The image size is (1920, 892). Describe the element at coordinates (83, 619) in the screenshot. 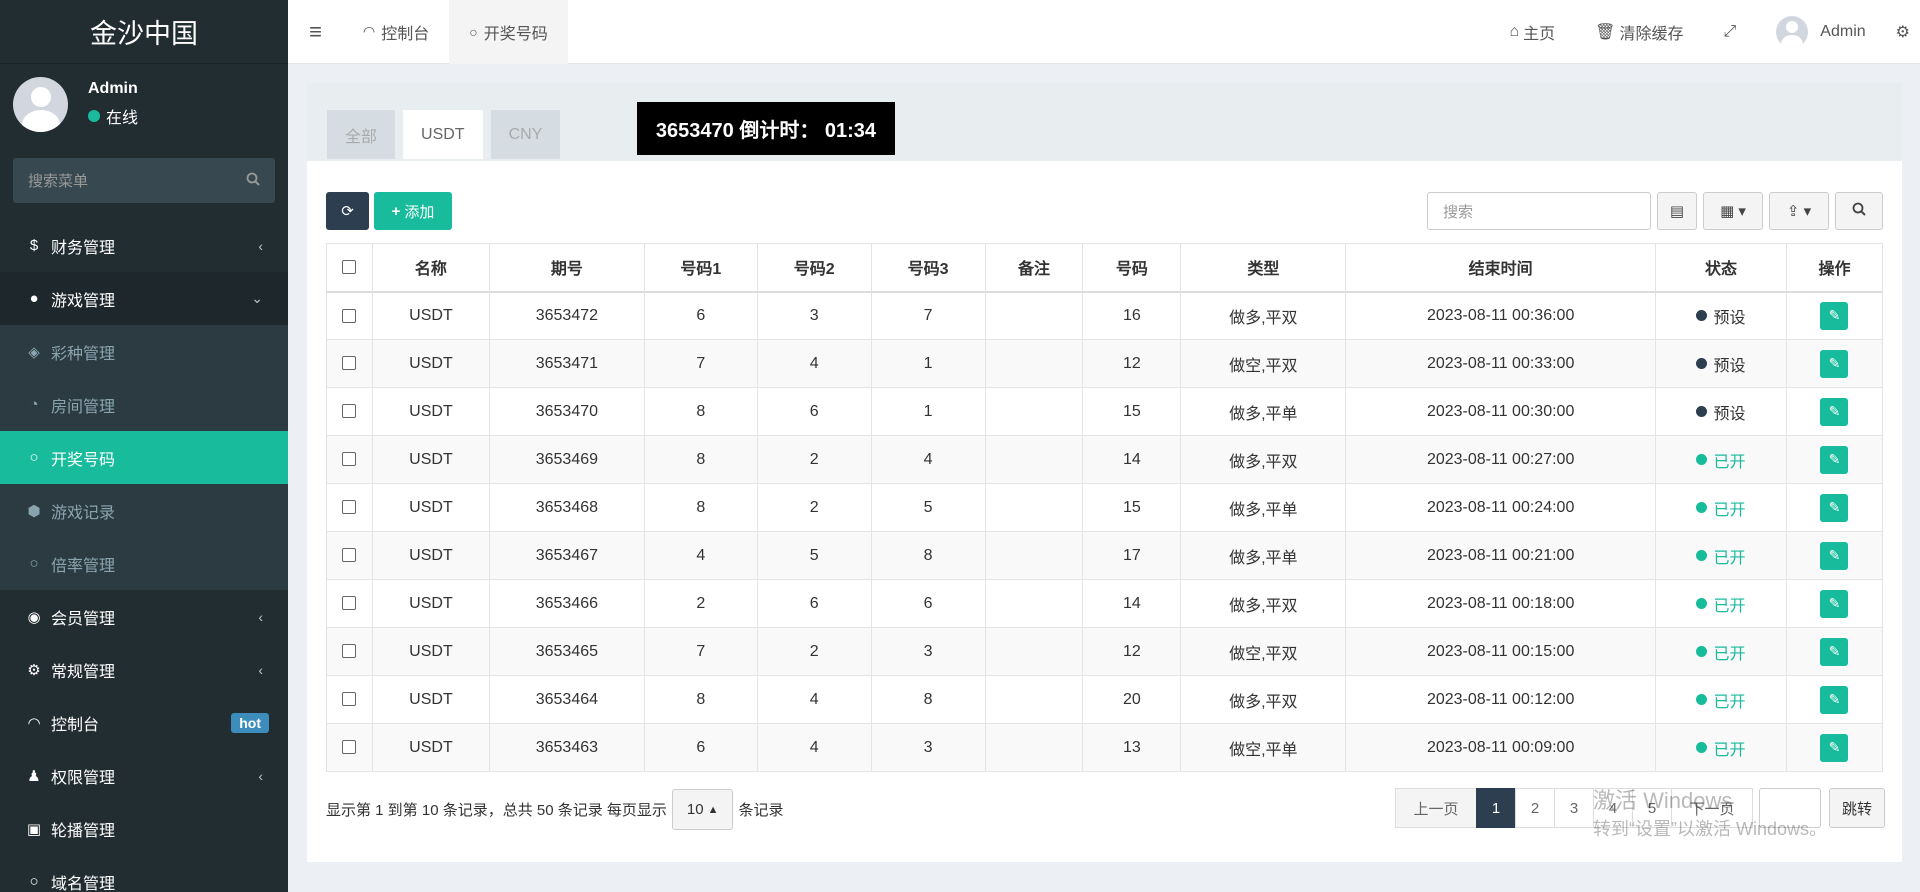

I see `sidebar-item-label: 会员管理` at that location.